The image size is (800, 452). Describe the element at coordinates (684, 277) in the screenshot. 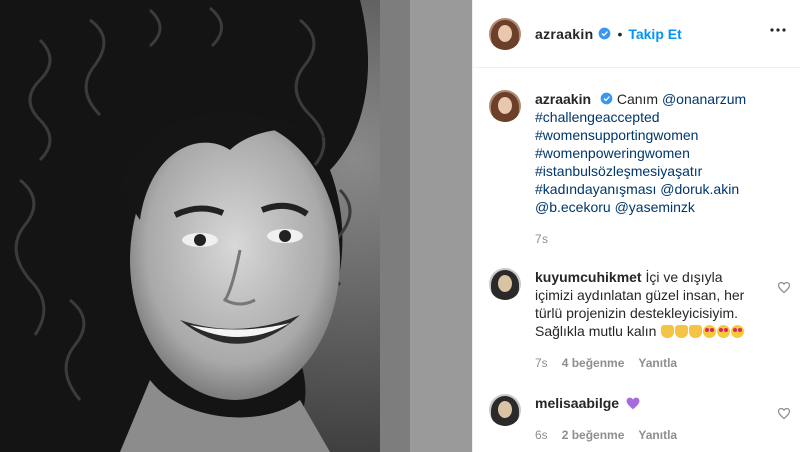

I see `comment-text-line: İçi ve dışıyla` at that location.